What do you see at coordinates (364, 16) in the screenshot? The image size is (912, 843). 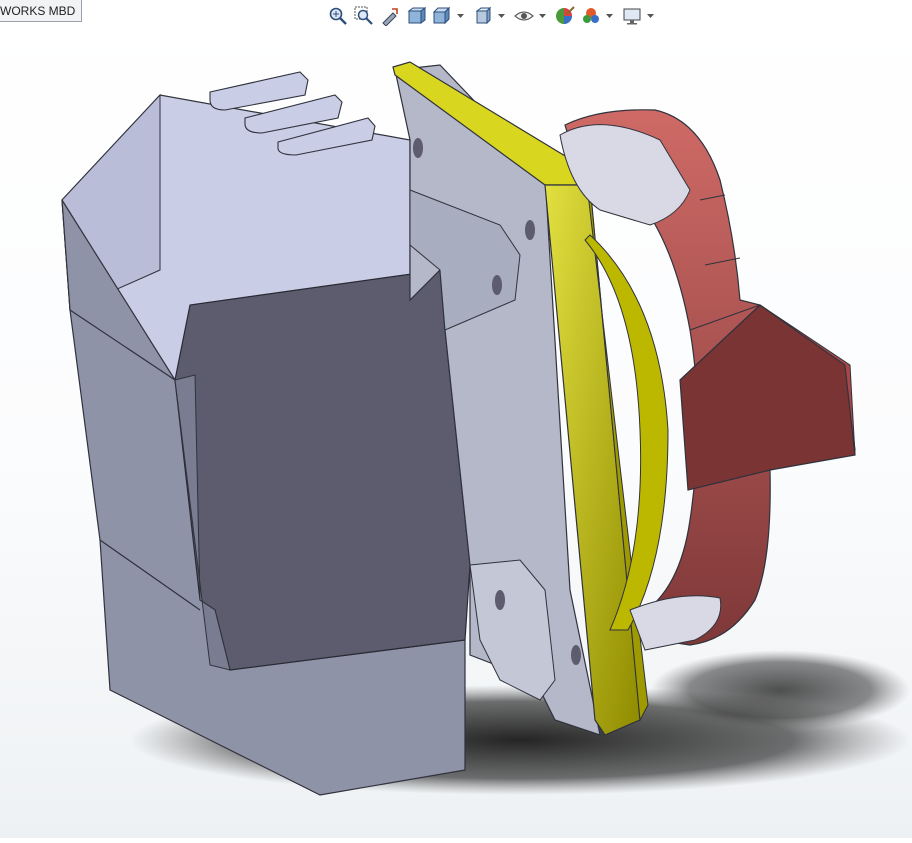 I see `zoom-to-area-icon` at bounding box center [364, 16].